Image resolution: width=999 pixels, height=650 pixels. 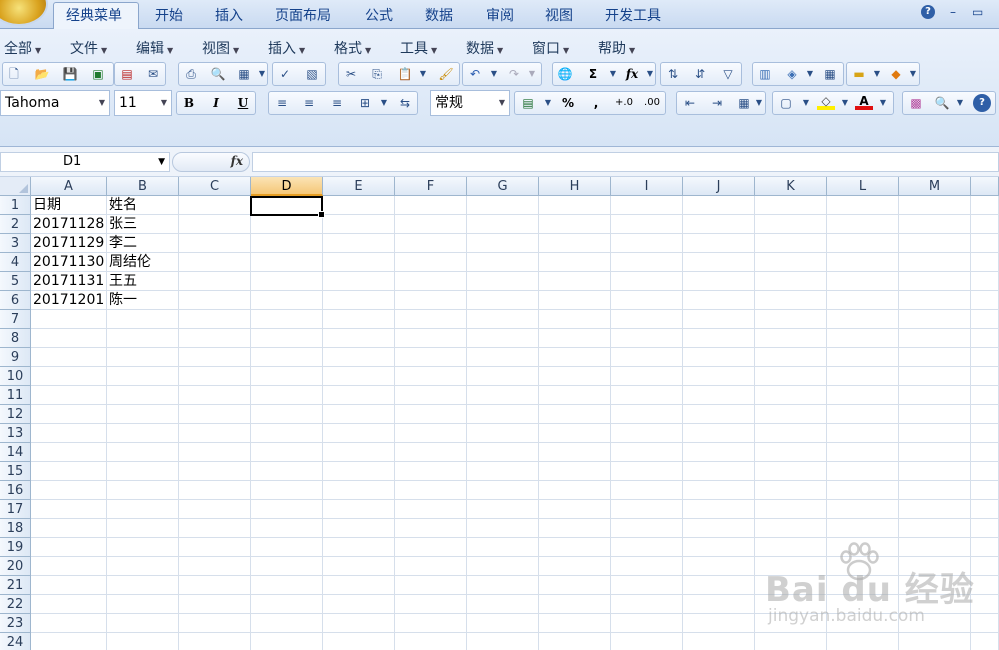 What do you see at coordinates (70, 74) in the screenshot?
I see `save-icon: 💾` at bounding box center [70, 74].